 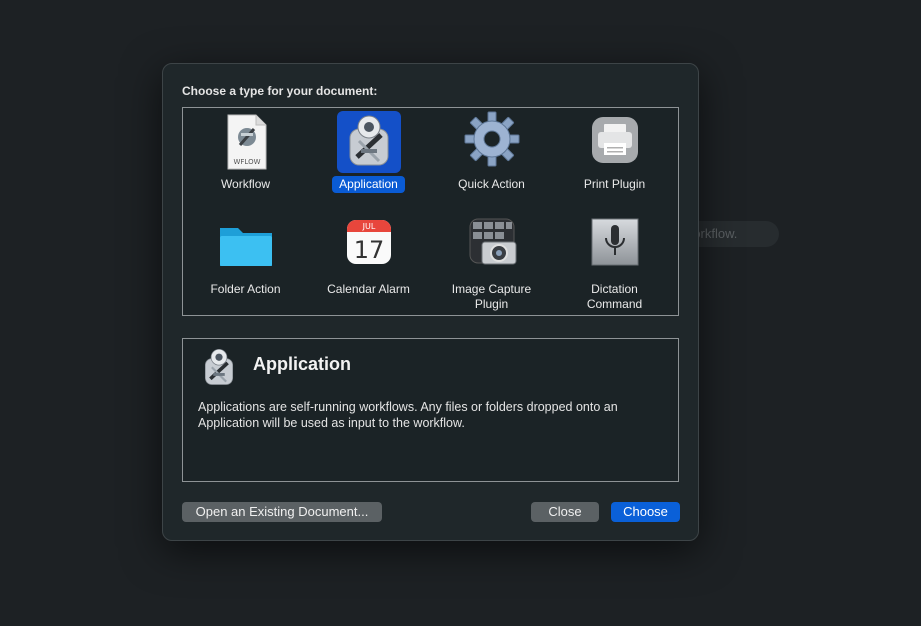 What do you see at coordinates (614, 296) in the screenshot?
I see `type-label-dictation-command: Dictation Command` at bounding box center [614, 296].